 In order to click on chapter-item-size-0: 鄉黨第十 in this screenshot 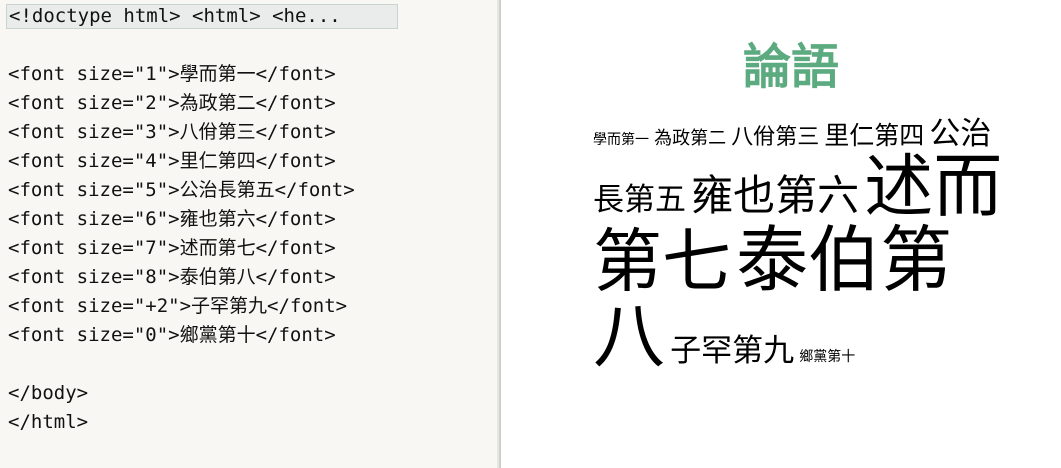, I will do `click(827, 356)`.